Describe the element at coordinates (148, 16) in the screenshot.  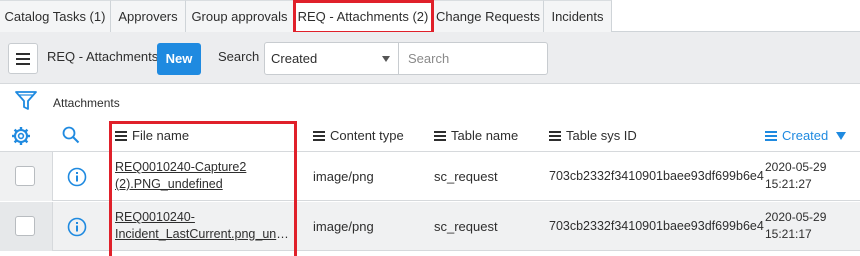
I see `tab-approvers: Approvers` at that location.